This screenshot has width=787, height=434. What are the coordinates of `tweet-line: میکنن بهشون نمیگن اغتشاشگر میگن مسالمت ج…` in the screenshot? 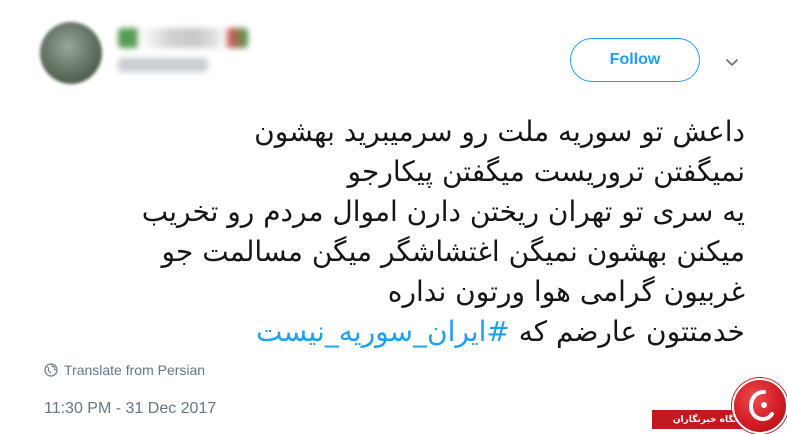 It's located at (453, 251).